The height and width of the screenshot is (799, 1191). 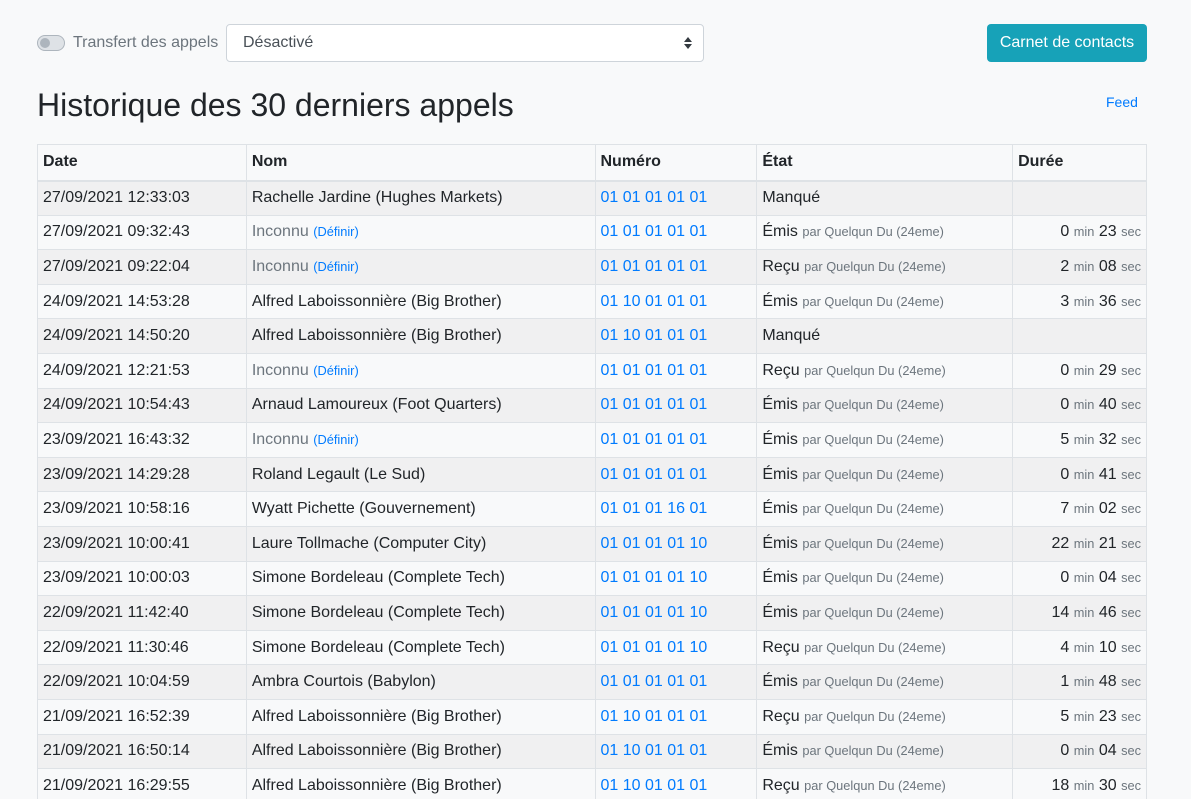 What do you see at coordinates (378, 647) in the screenshot?
I see `caller-name: Simone Bordeleau (Complete Tech)` at bounding box center [378, 647].